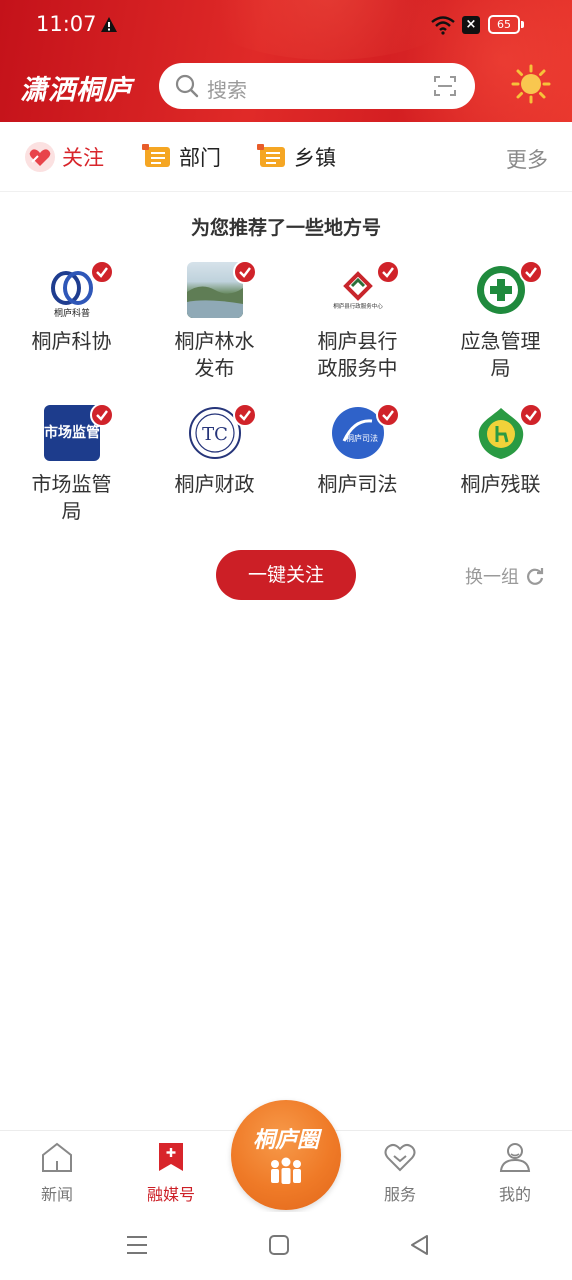  Describe the element at coordinates (286, 575) in the screenshot. I see `follow-all-button: 一键关注` at that location.